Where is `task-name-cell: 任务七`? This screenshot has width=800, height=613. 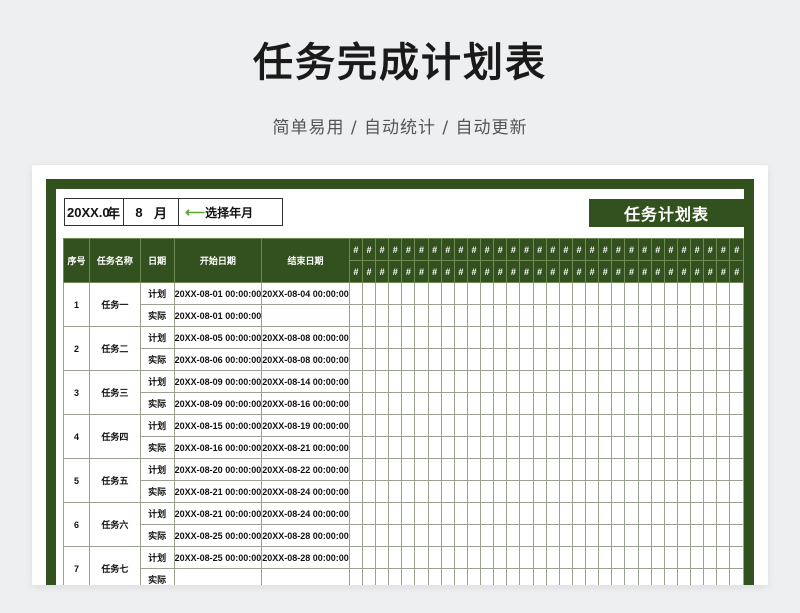
task-name-cell: 任务七 is located at coordinates (115, 565).